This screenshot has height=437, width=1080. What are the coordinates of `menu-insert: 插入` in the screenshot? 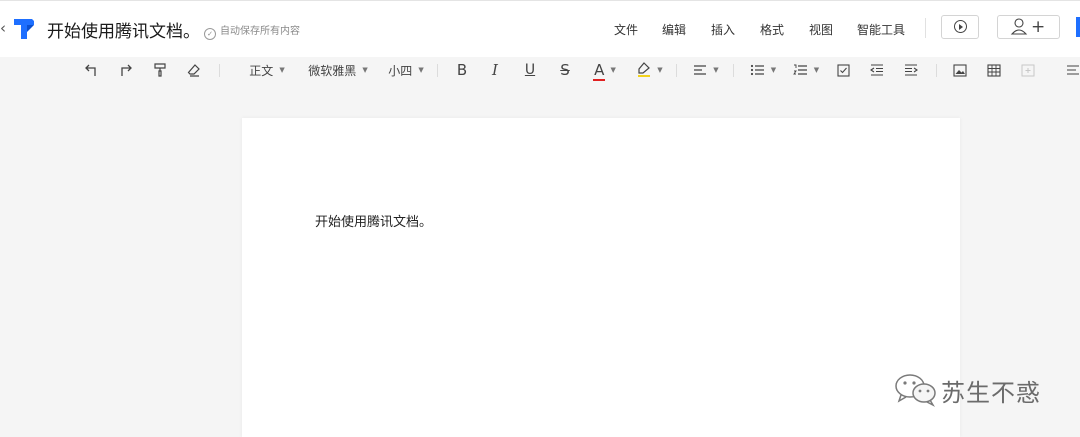 It's located at (723, 29).